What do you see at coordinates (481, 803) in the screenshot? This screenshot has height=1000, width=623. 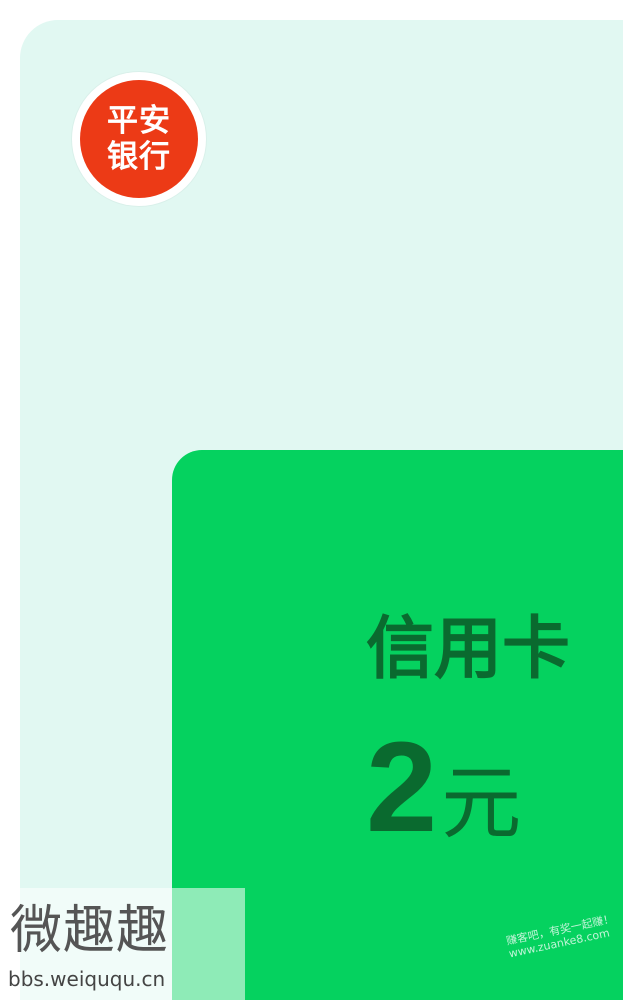 I see `amount-unit: 元` at bounding box center [481, 803].